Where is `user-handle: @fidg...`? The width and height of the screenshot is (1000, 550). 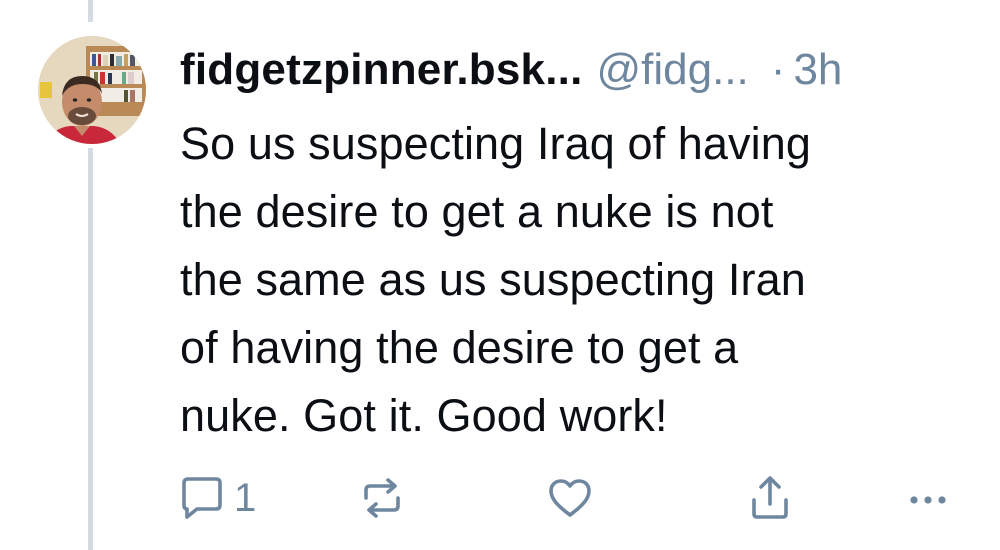
user-handle: @fidg... is located at coordinates (673, 70).